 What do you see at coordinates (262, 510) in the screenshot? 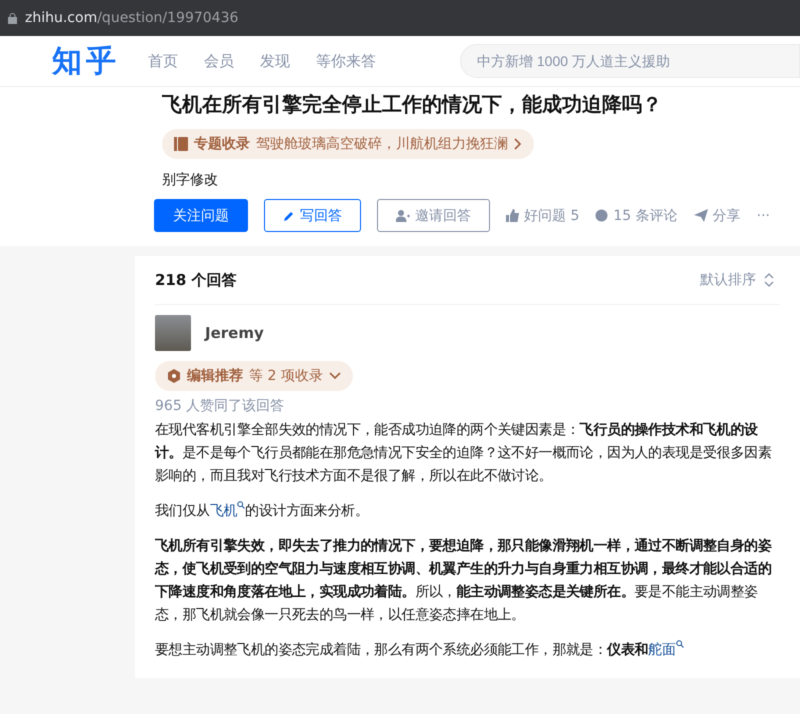
I see `answer-paragraph: 我们仅从飞机 的设计方面来分析。` at bounding box center [262, 510].